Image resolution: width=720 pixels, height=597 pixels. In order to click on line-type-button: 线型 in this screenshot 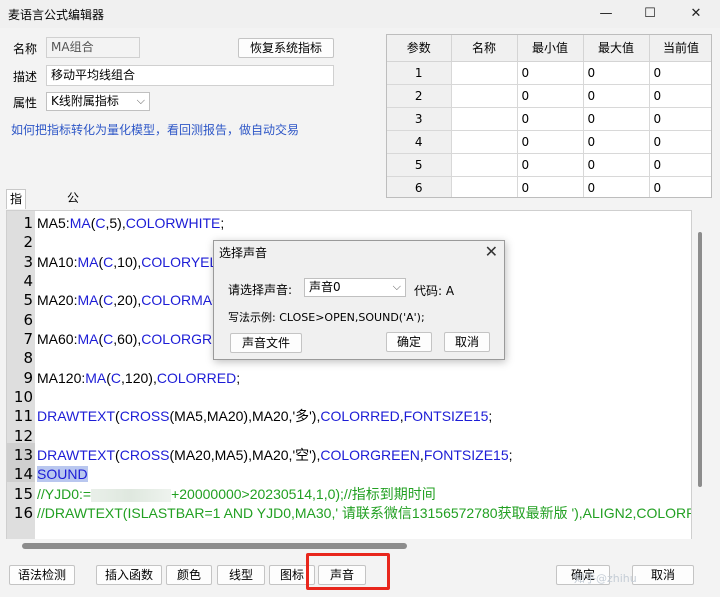, I will do `click(241, 575)`.